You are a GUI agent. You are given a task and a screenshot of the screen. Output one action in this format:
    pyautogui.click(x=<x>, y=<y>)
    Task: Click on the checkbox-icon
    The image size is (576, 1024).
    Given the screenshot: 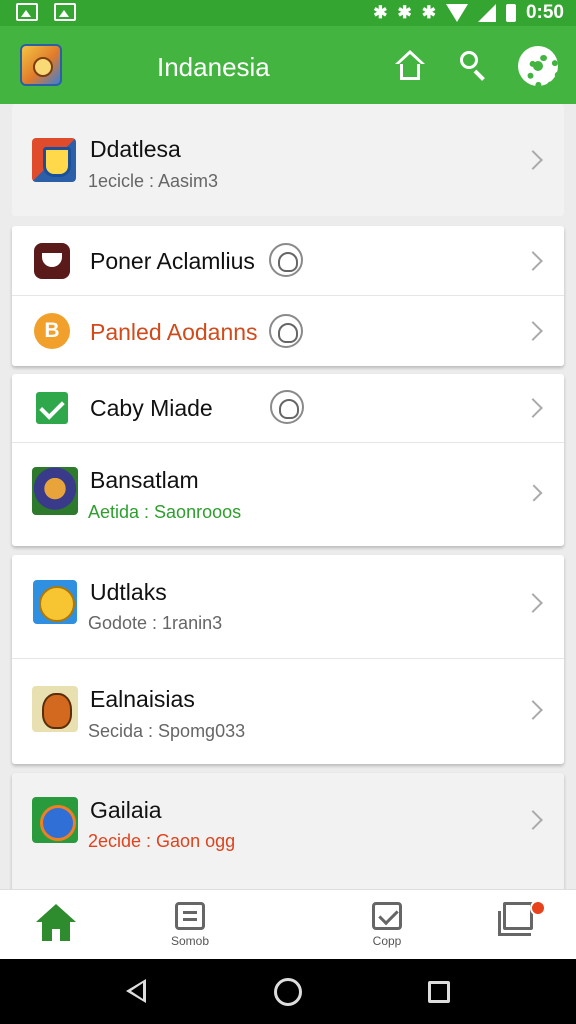 What is the action you would take?
    pyautogui.click(x=387, y=916)
    